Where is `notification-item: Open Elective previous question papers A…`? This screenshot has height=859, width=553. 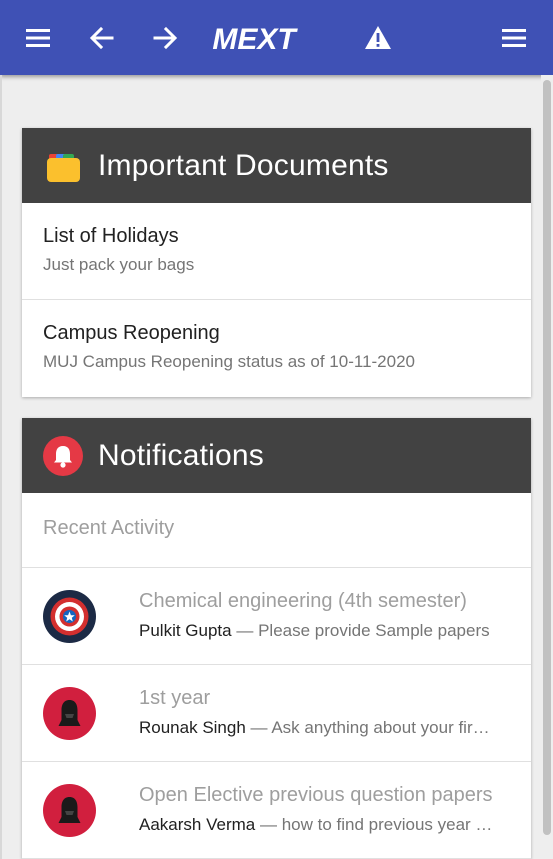 notification-item: Open Elective previous question papers A… is located at coordinates (276, 810).